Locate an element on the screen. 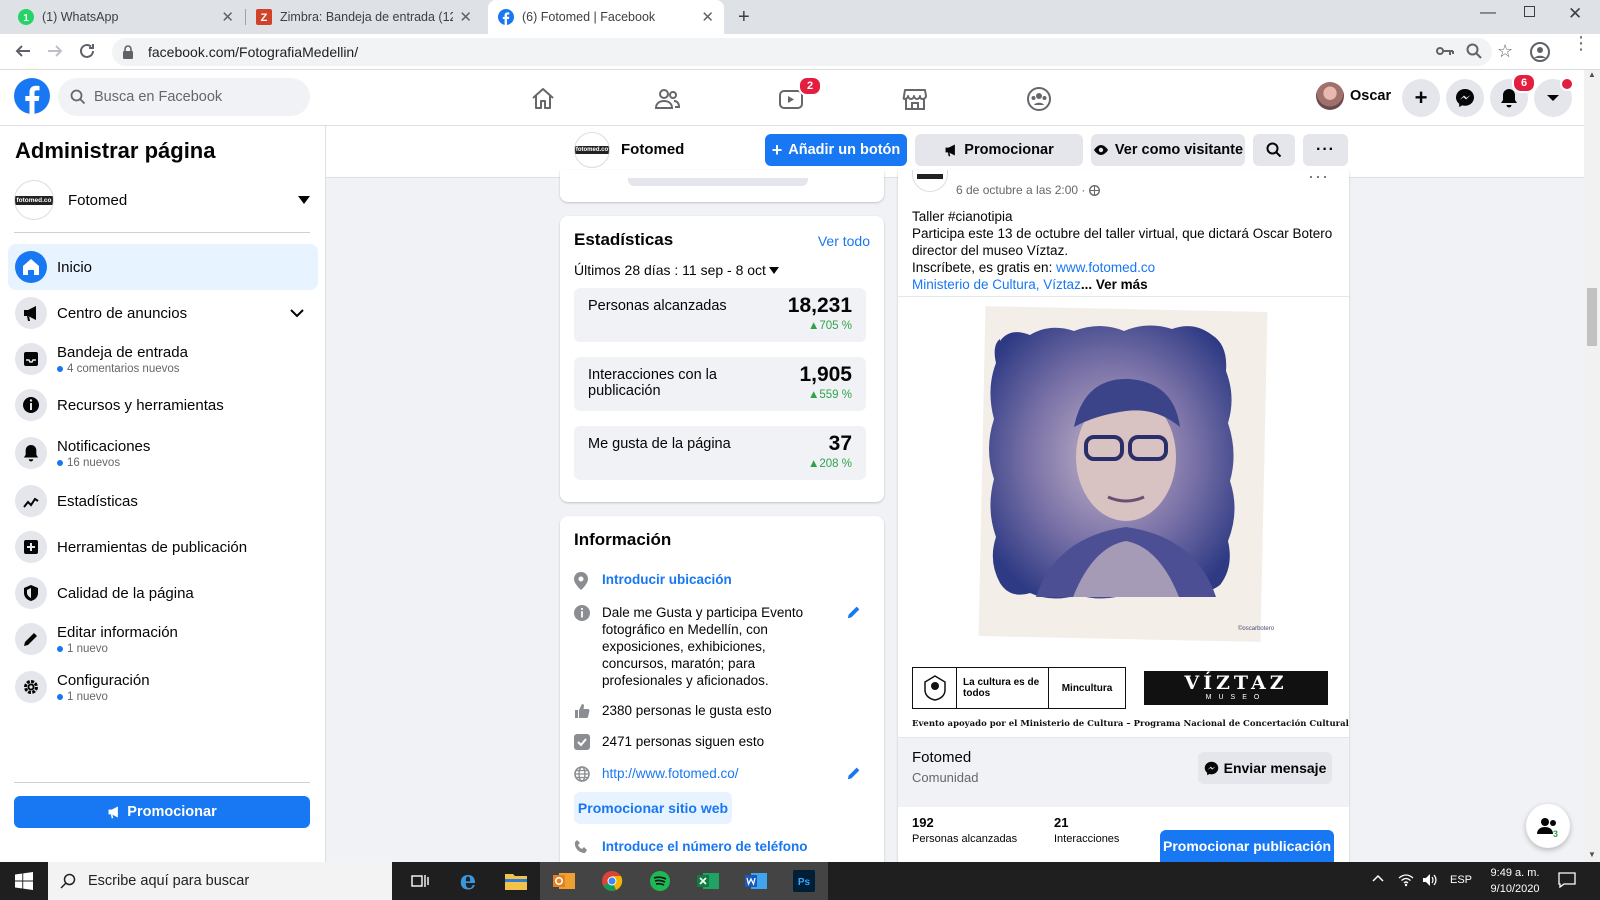  page-header-name: Fotomed is located at coordinates (652, 149).